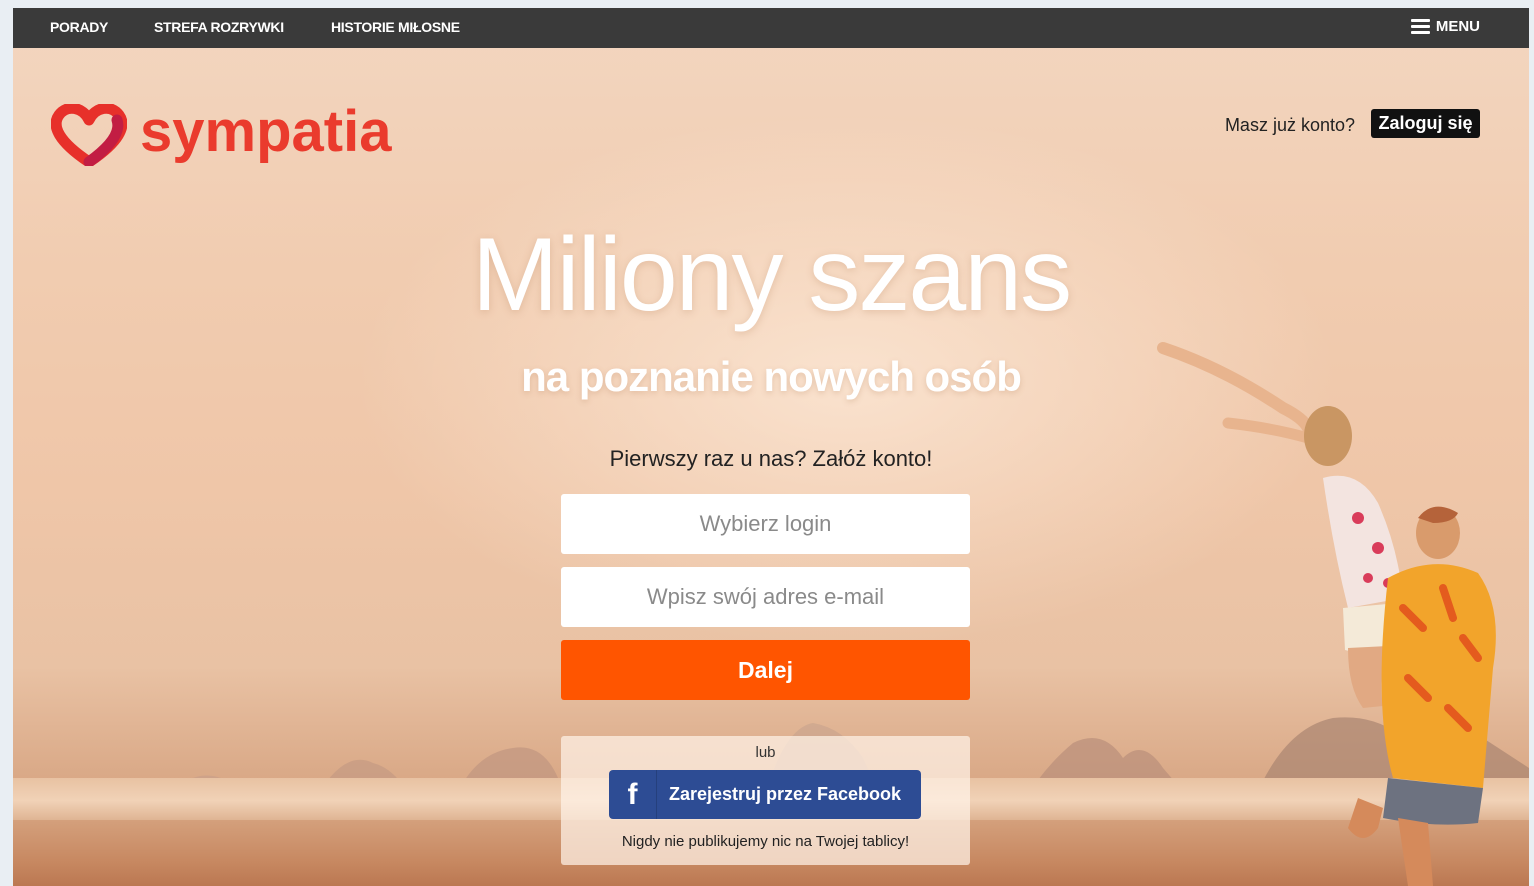 The height and width of the screenshot is (886, 1534). Describe the element at coordinates (785, 794) in the screenshot. I see `facebook-button-label: Zarejestruj przez Facebook` at that location.